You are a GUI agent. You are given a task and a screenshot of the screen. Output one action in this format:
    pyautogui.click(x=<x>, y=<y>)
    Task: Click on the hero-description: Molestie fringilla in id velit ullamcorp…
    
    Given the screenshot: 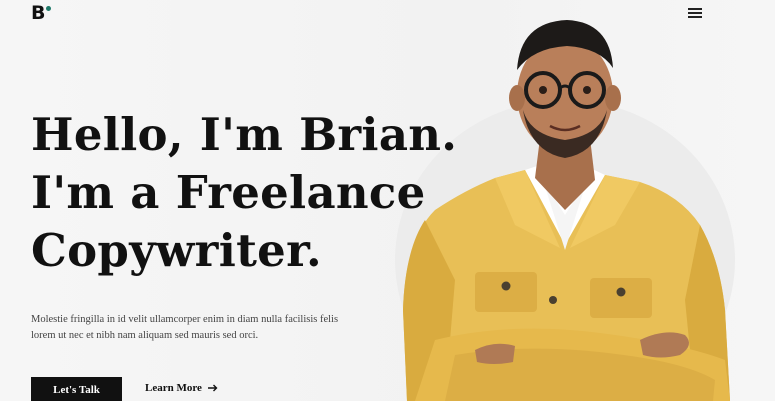 What is the action you would take?
    pyautogui.click(x=185, y=327)
    